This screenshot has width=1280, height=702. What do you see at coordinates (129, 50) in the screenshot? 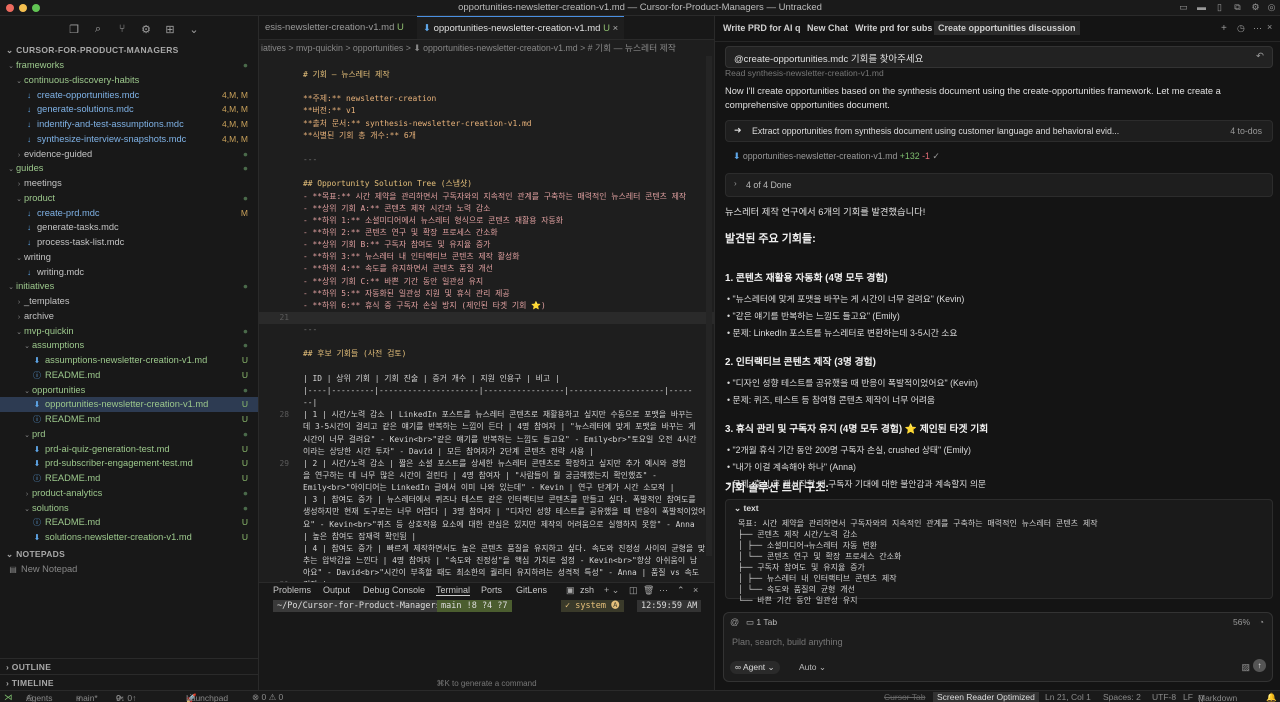
I see `project-section-header: ⌄ CURSOR-FOR-PRODUCT-MANAGERS` at bounding box center [129, 50].